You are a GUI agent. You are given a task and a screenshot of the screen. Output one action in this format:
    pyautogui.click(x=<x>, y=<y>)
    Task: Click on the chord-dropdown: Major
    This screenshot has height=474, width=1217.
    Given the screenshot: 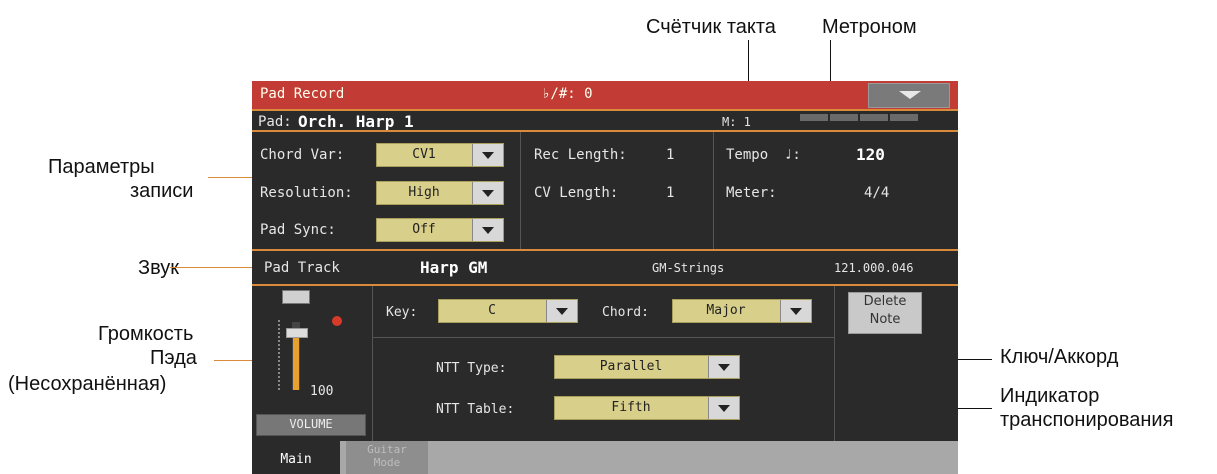 What is the action you would take?
    pyautogui.click(x=742, y=311)
    